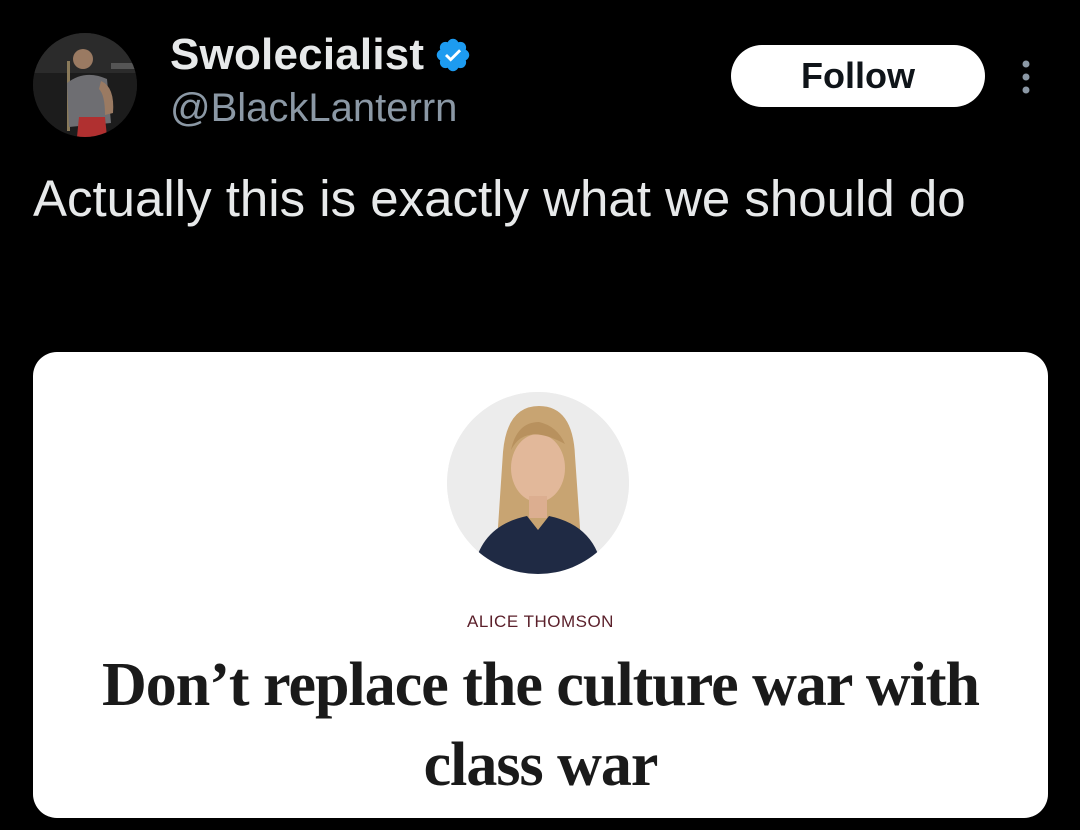  I want to click on verified-badge-icon, so click(453, 55).